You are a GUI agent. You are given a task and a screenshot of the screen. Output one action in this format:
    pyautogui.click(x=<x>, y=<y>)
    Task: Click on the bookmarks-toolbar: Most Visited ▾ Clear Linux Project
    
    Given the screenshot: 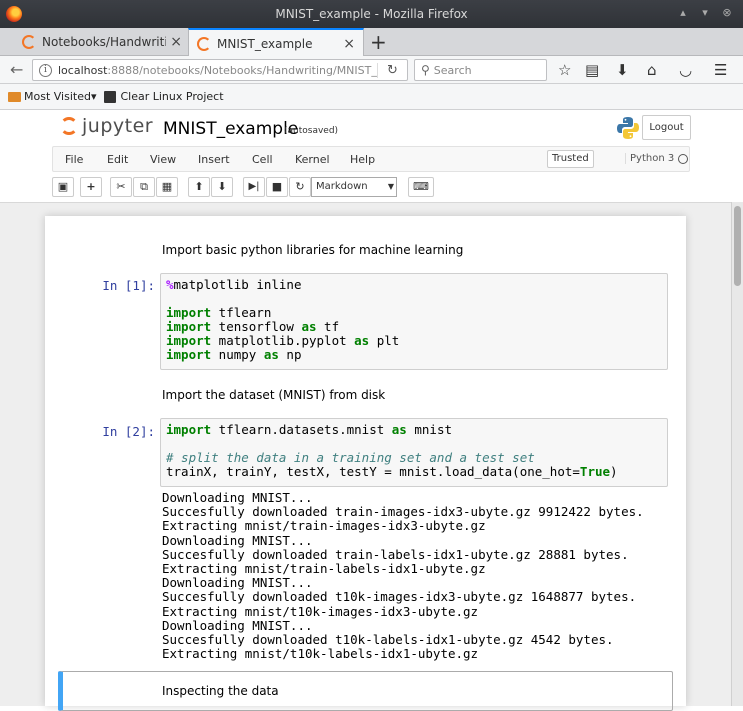 What is the action you would take?
    pyautogui.click(x=371, y=97)
    